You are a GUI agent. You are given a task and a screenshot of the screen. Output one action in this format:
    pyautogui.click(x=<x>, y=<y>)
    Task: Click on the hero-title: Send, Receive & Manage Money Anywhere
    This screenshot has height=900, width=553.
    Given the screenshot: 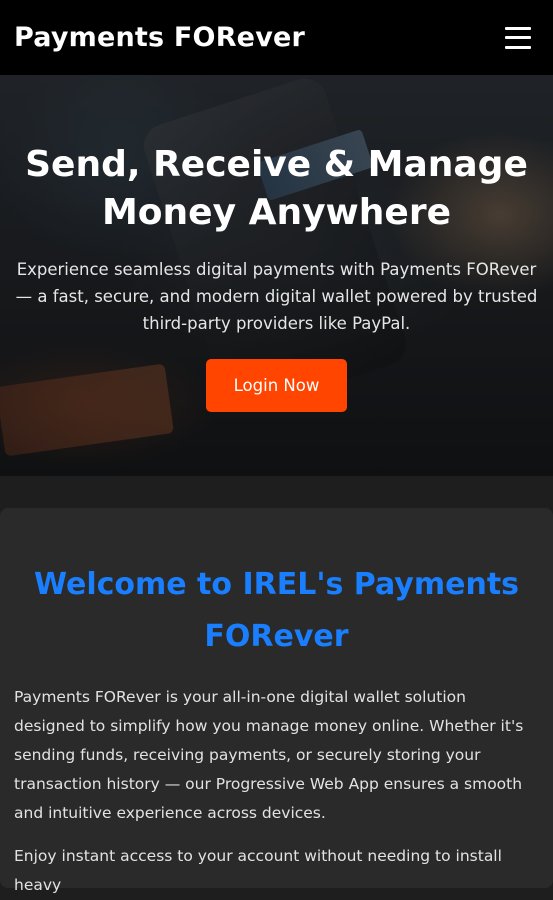 What is the action you would take?
    pyautogui.click(x=276, y=188)
    